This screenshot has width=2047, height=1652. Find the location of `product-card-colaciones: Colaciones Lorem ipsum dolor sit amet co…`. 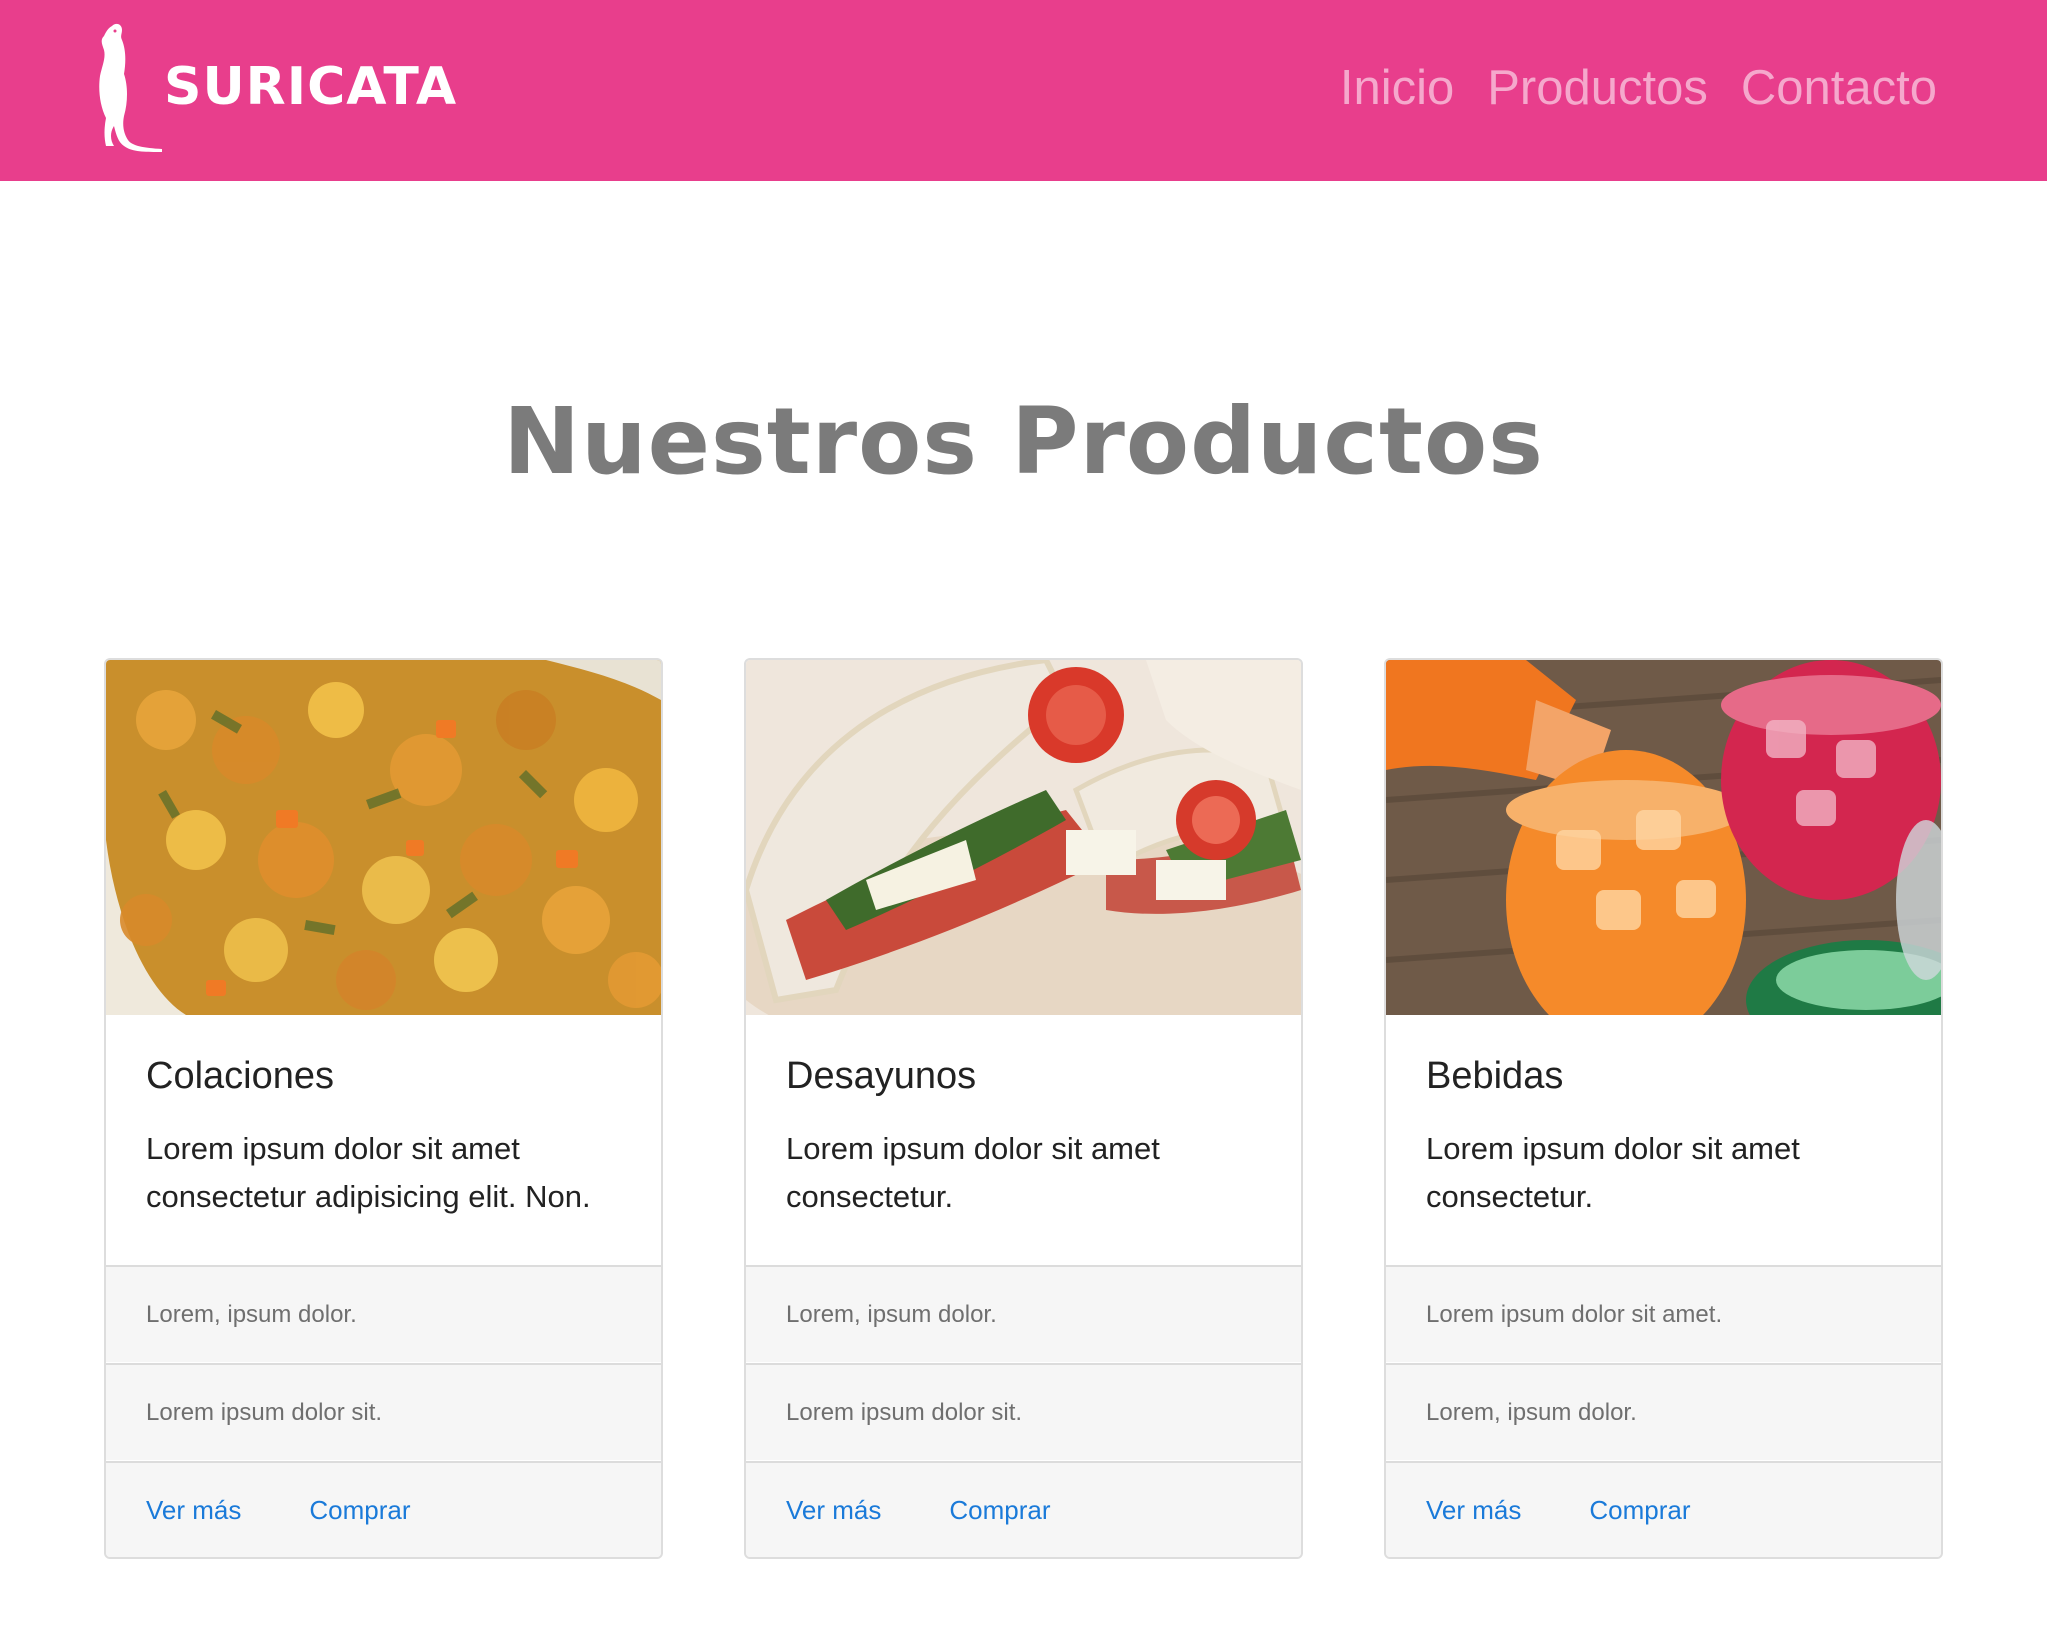

product-card-colaciones: Colaciones Lorem ipsum dolor sit amet co… is located at coordinates (383, 1108).